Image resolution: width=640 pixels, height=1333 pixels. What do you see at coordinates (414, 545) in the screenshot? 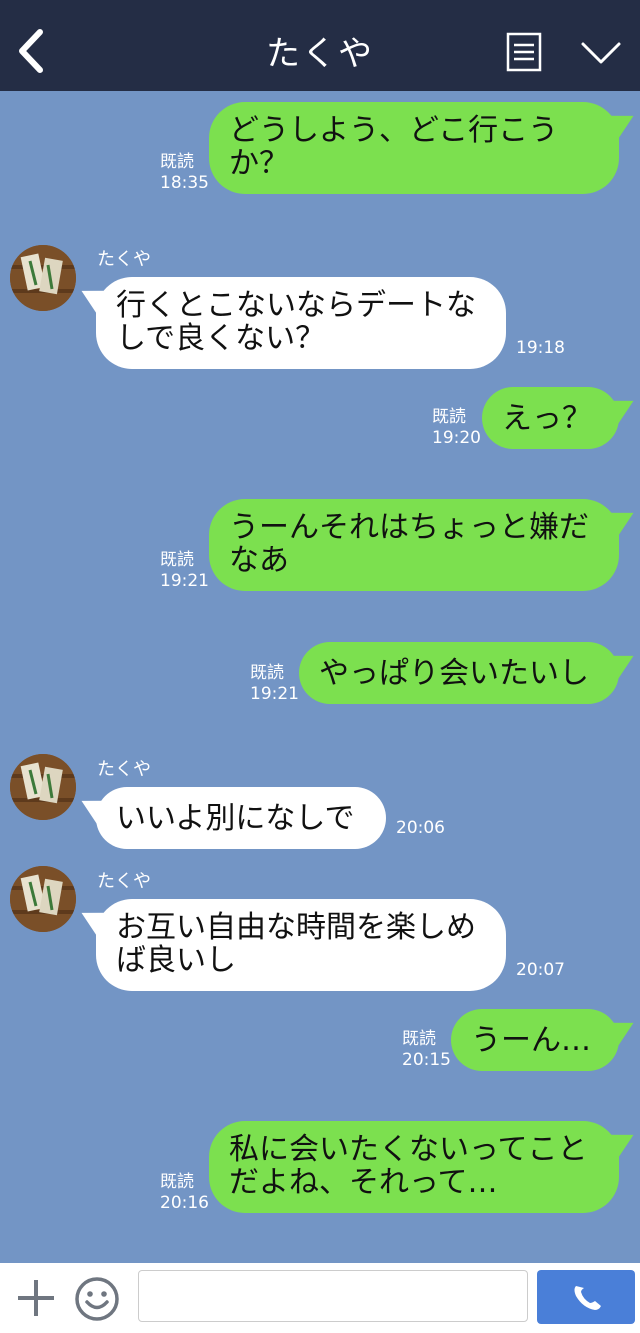
I see `message-bubble-outgoing: うーんそれはちょっと嫌だなあ` at bounding box center [414, 545].